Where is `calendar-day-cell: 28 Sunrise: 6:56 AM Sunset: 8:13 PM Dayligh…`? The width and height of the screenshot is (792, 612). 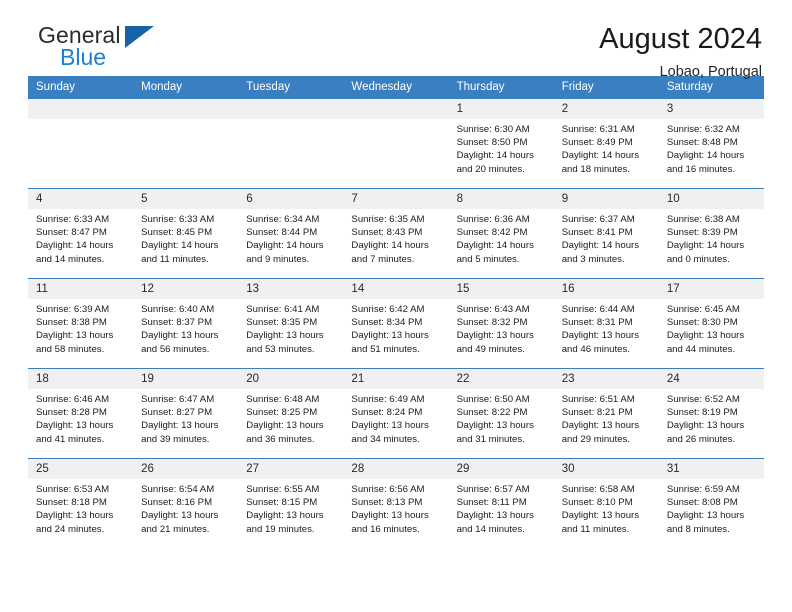 calendar-day-cell: 28 Sunrise: 6:56 AM Sunset: 8:13 PM Dayligh… is located at coordinates (396, 503).